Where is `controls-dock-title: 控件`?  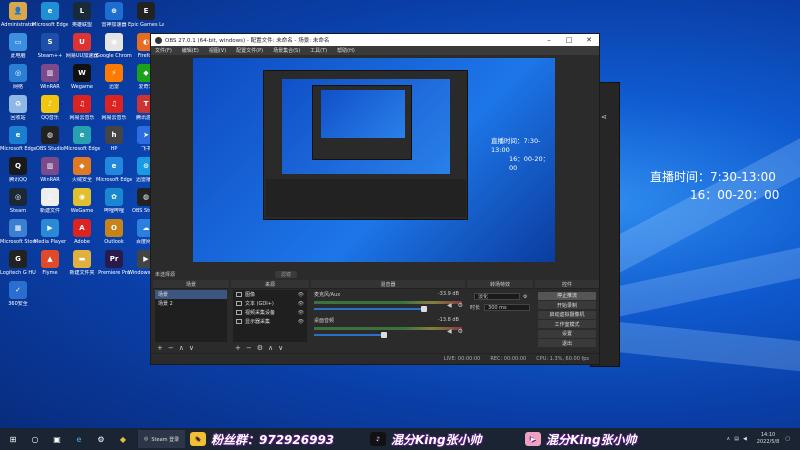 controls-dock-title: 控件 is located at coordinates (567, 284).